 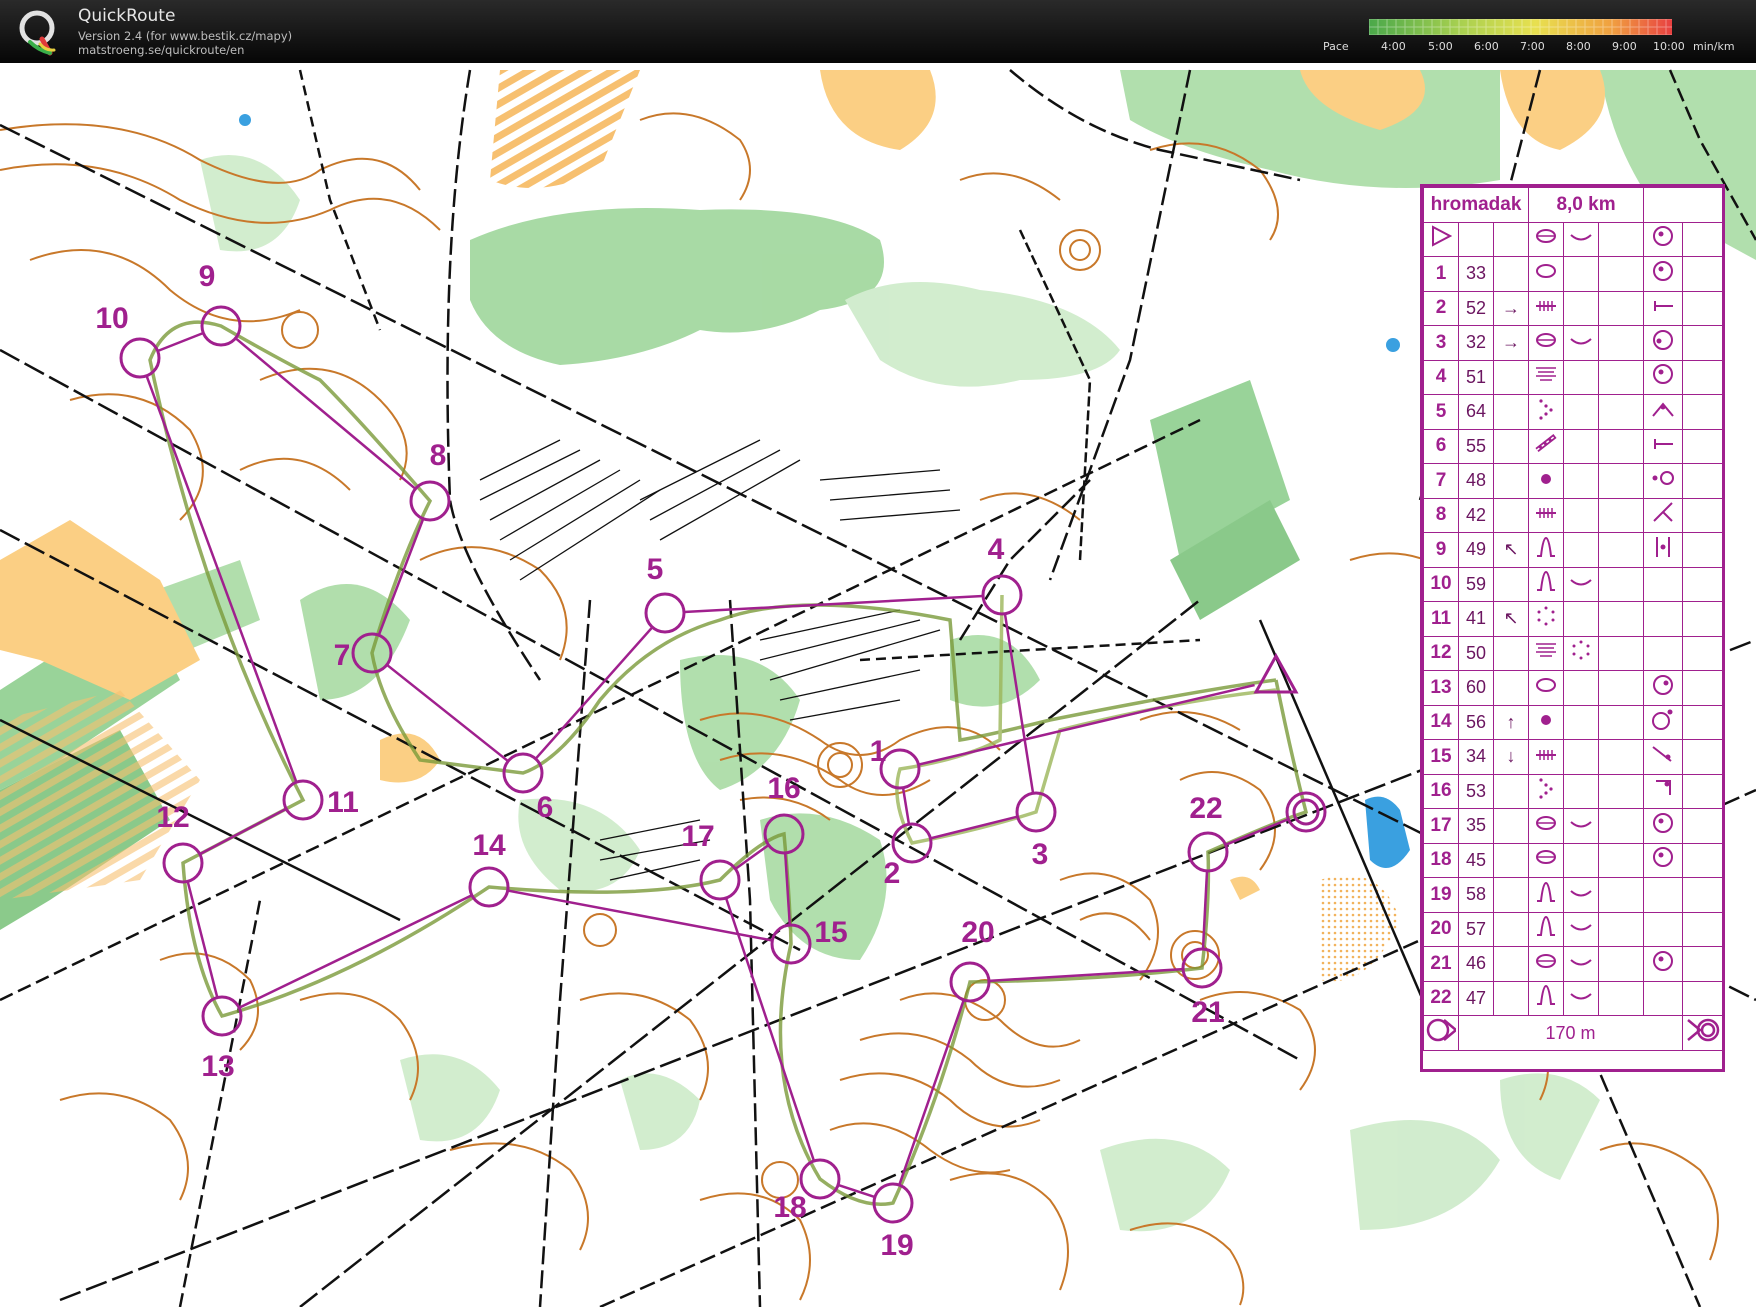 What do you see at coordinates (1663, 308) in the screenshot?
I see `end-location-icon` at bounding box center [1663, 308].